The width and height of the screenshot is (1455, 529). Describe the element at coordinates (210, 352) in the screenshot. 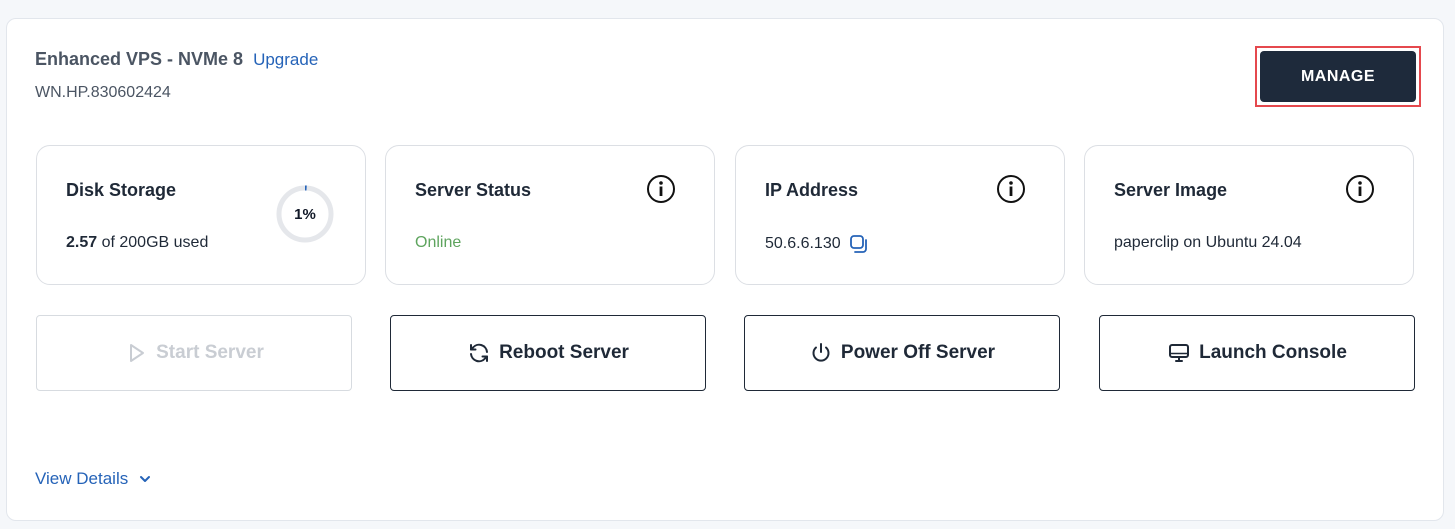

I see `start-server-label: Start Server` at that location.